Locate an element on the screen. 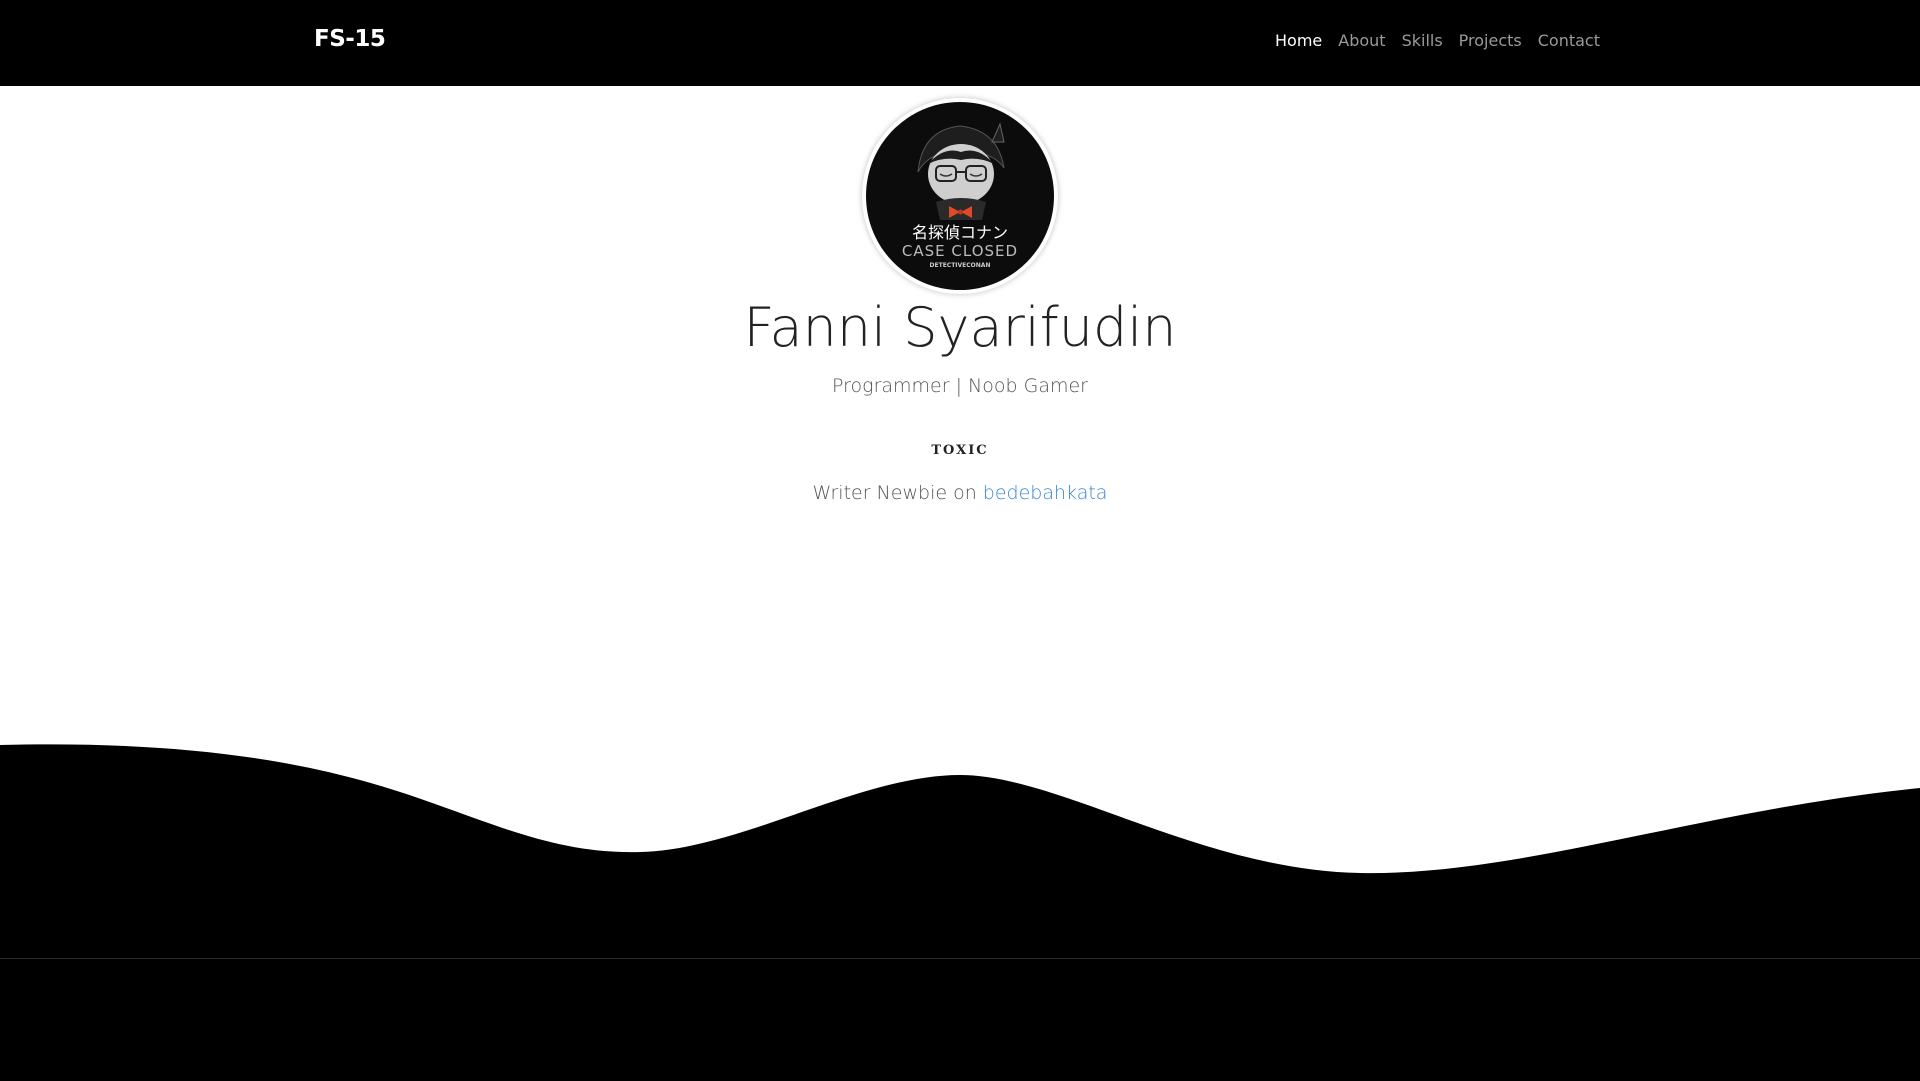 Image resolution: width=1920 pixels, height=1081 pixels. writer-prefix: Writer Newbie on is located at coordinates (894, 493).